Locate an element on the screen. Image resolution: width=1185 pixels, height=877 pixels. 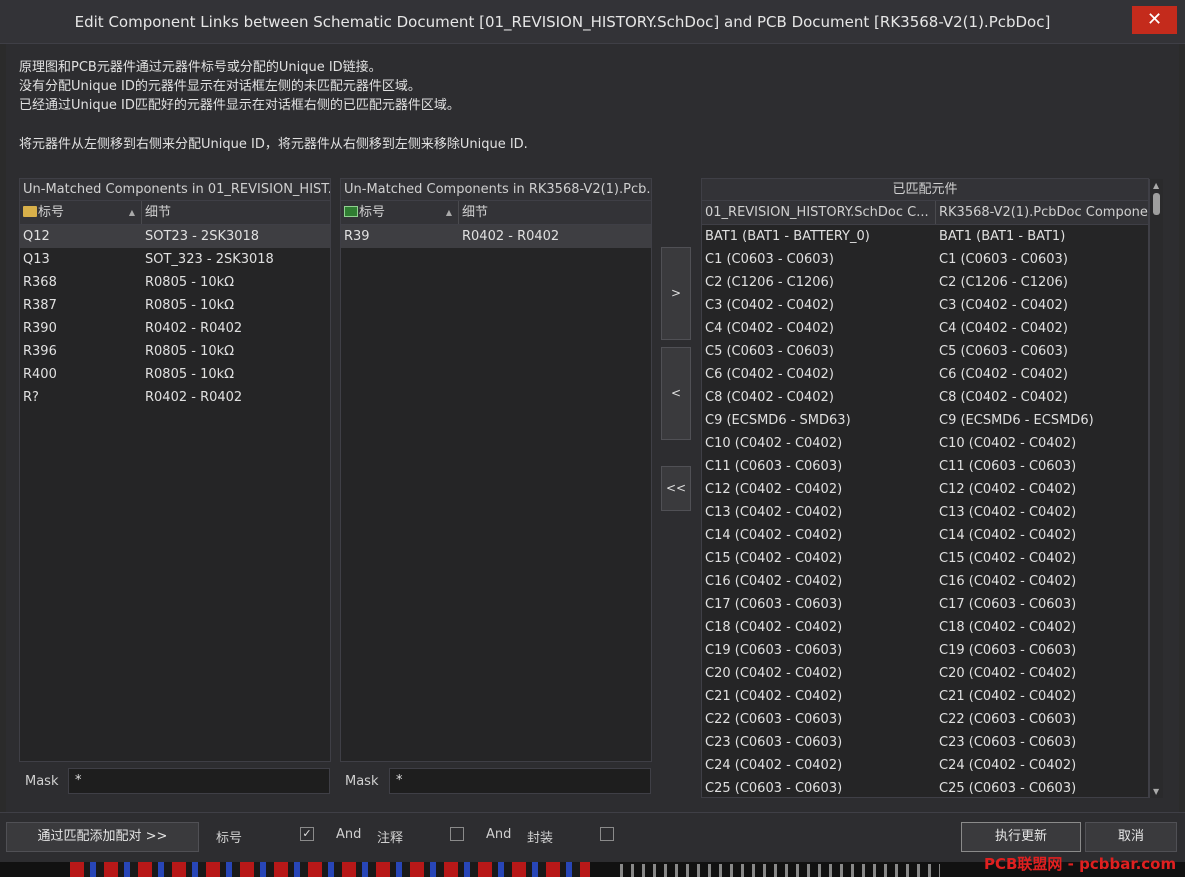
table-row: C10 (C0402 - C0402) C10 (C0402 - C0402) is located at coordinates (925, 443).